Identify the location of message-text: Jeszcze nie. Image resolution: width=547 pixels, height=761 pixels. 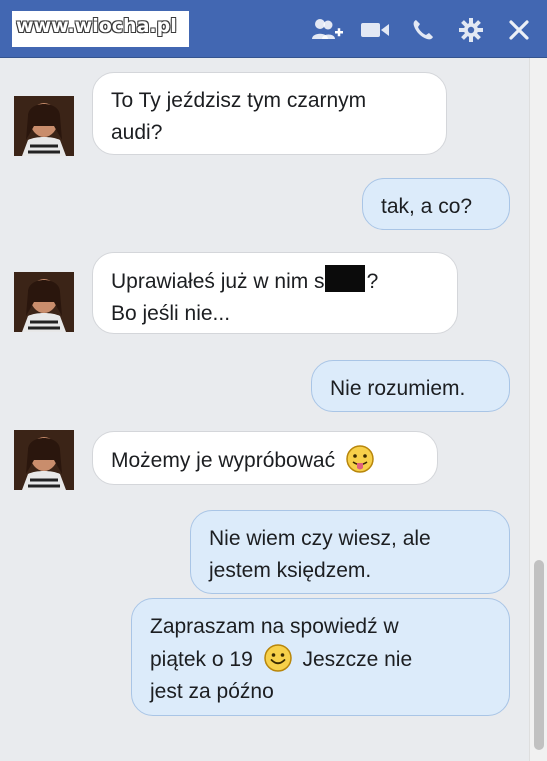
(357, 659).